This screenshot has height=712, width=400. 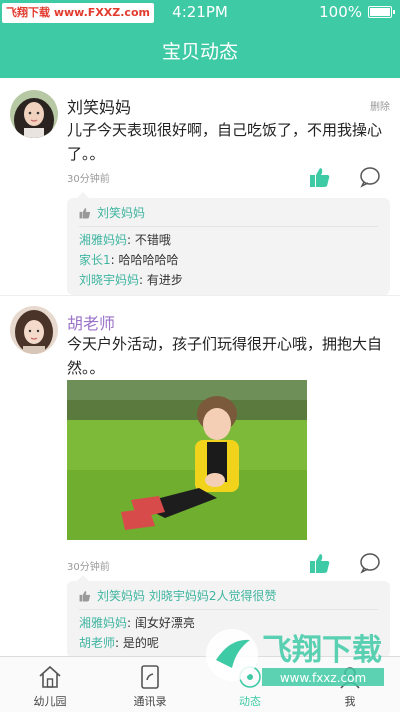 What do you see at coordinates (91, 322) in the screenshot?
I see `post-author: 胡老师` at bounding box center [91, 322].